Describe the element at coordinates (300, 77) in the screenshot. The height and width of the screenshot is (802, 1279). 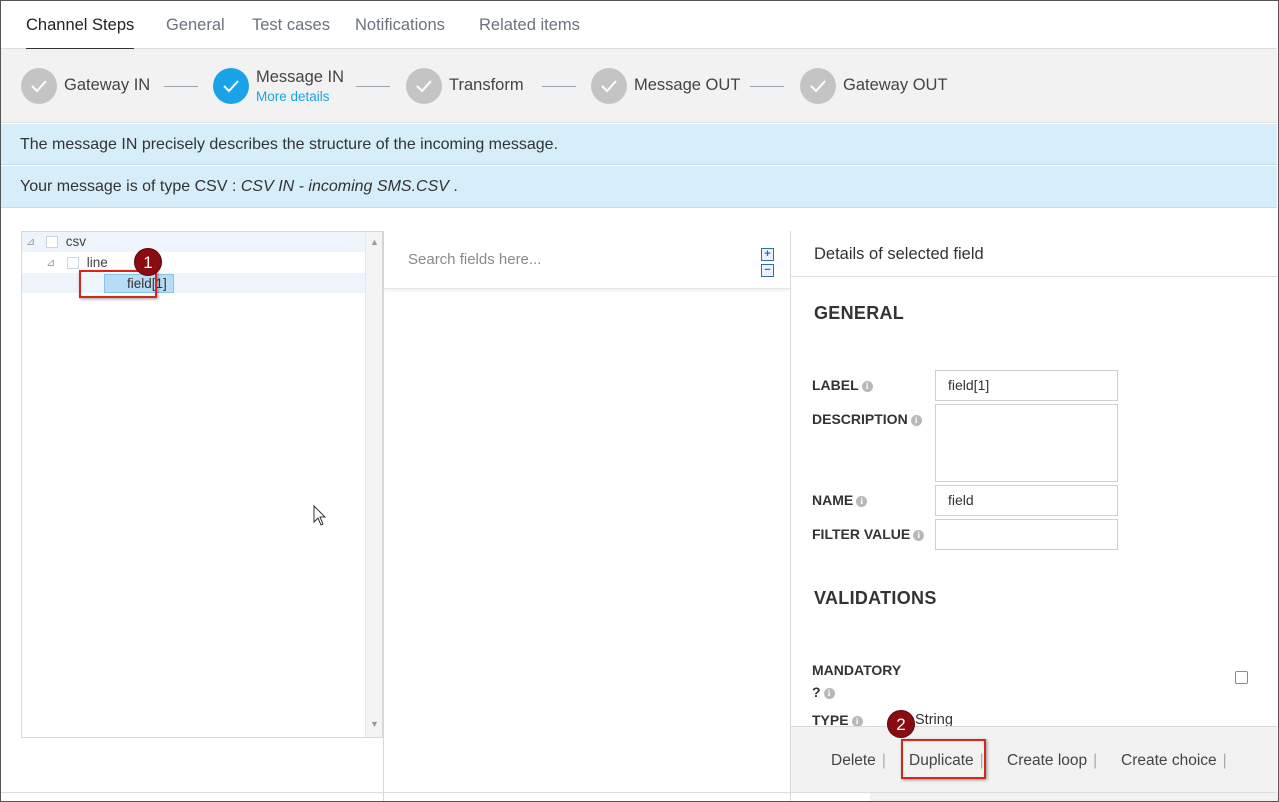
I see `step-label: Message IN` at that location.